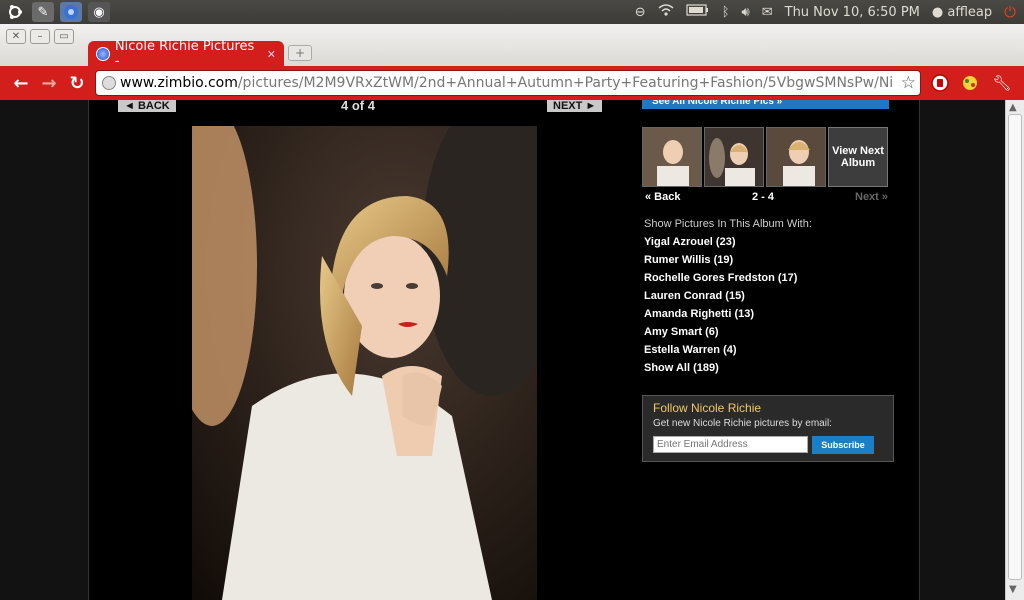 Image resolution: width=1024 pixels, height=600 pixels. I want to click on user-icon: ●, so click(937, 12).